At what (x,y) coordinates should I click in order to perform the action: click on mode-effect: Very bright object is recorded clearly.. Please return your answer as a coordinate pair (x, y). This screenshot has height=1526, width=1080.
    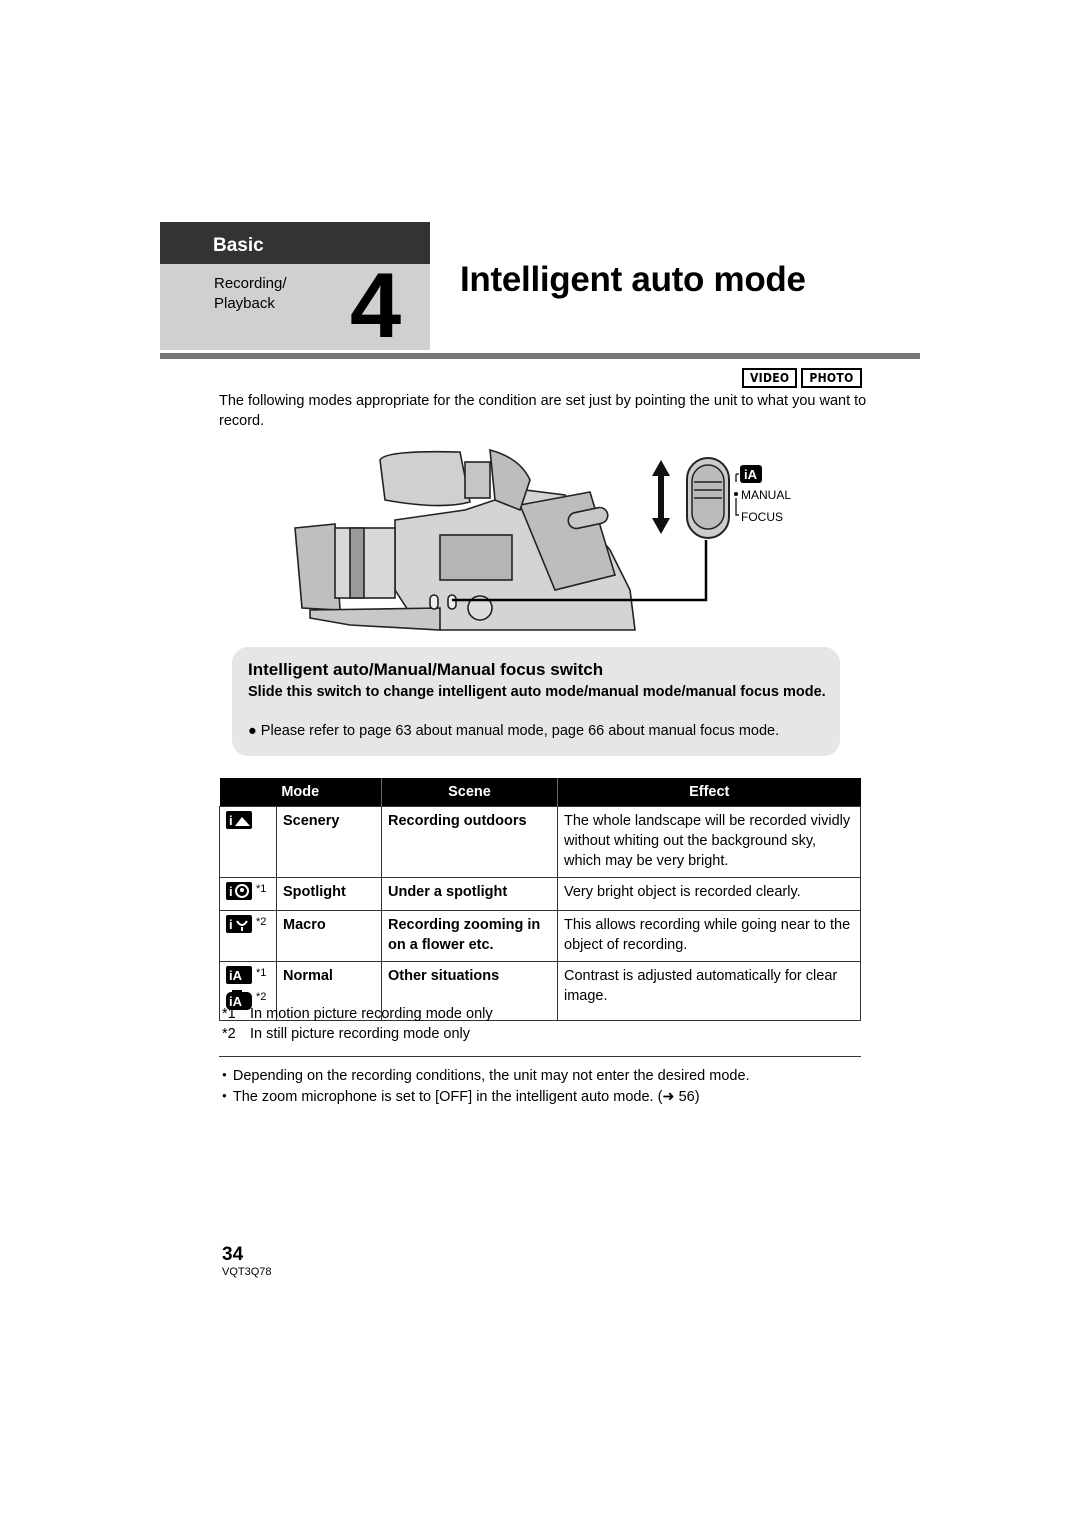
    Looking at the image, I should click on (709, 894).